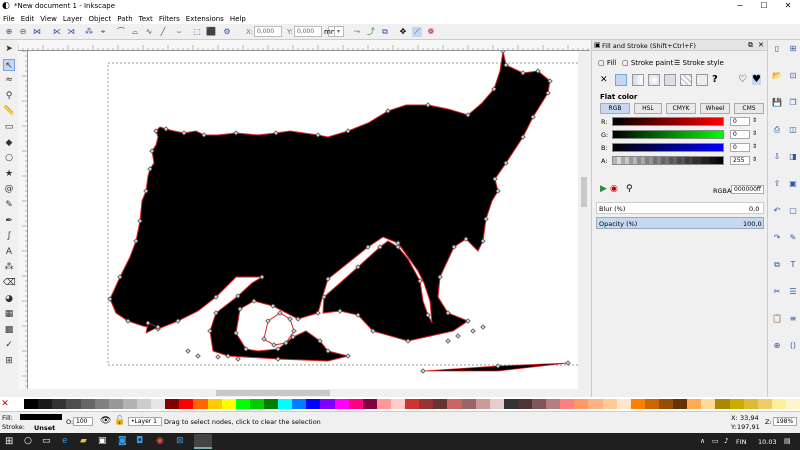 The width and height of the screenshot is (800, 450). I want to click on tab-stroke-style: ☰ Stroke style, so click(699, 63).